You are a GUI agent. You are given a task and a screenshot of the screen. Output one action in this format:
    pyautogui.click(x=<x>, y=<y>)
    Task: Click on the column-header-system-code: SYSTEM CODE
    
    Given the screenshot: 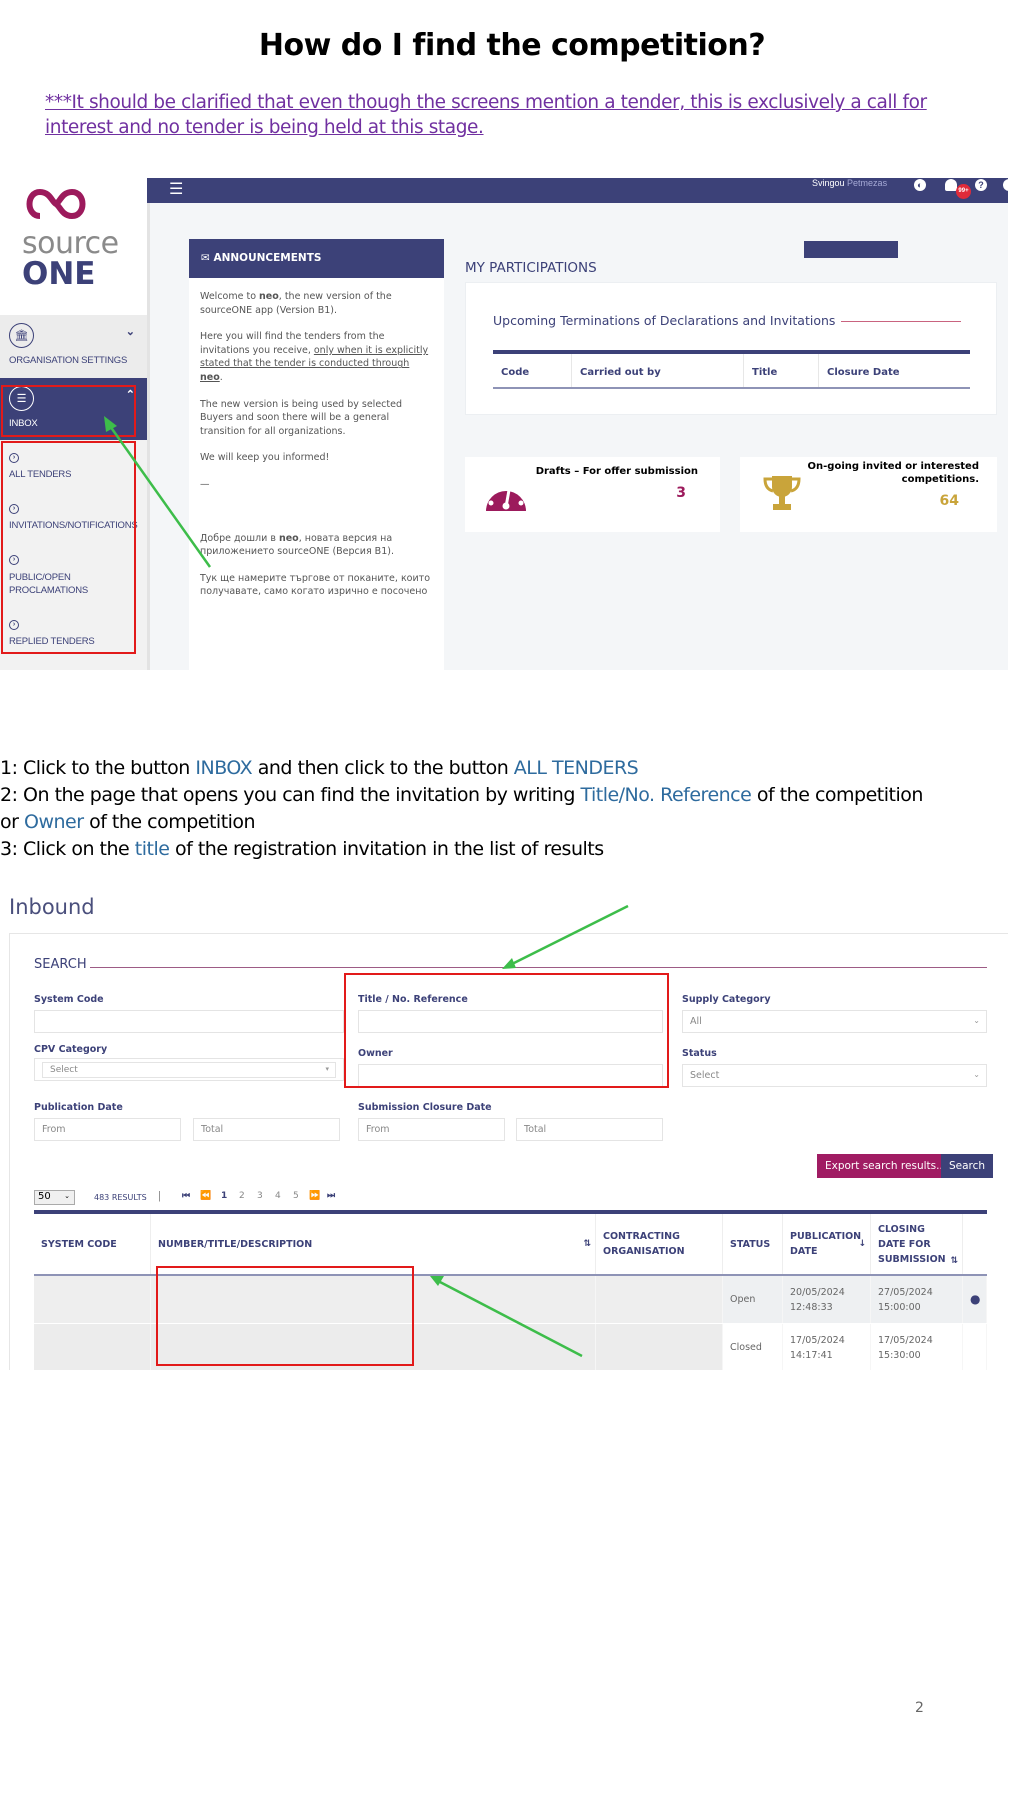 What is the action you would take?
    pyautogui.click(x=92, y=1244)
    